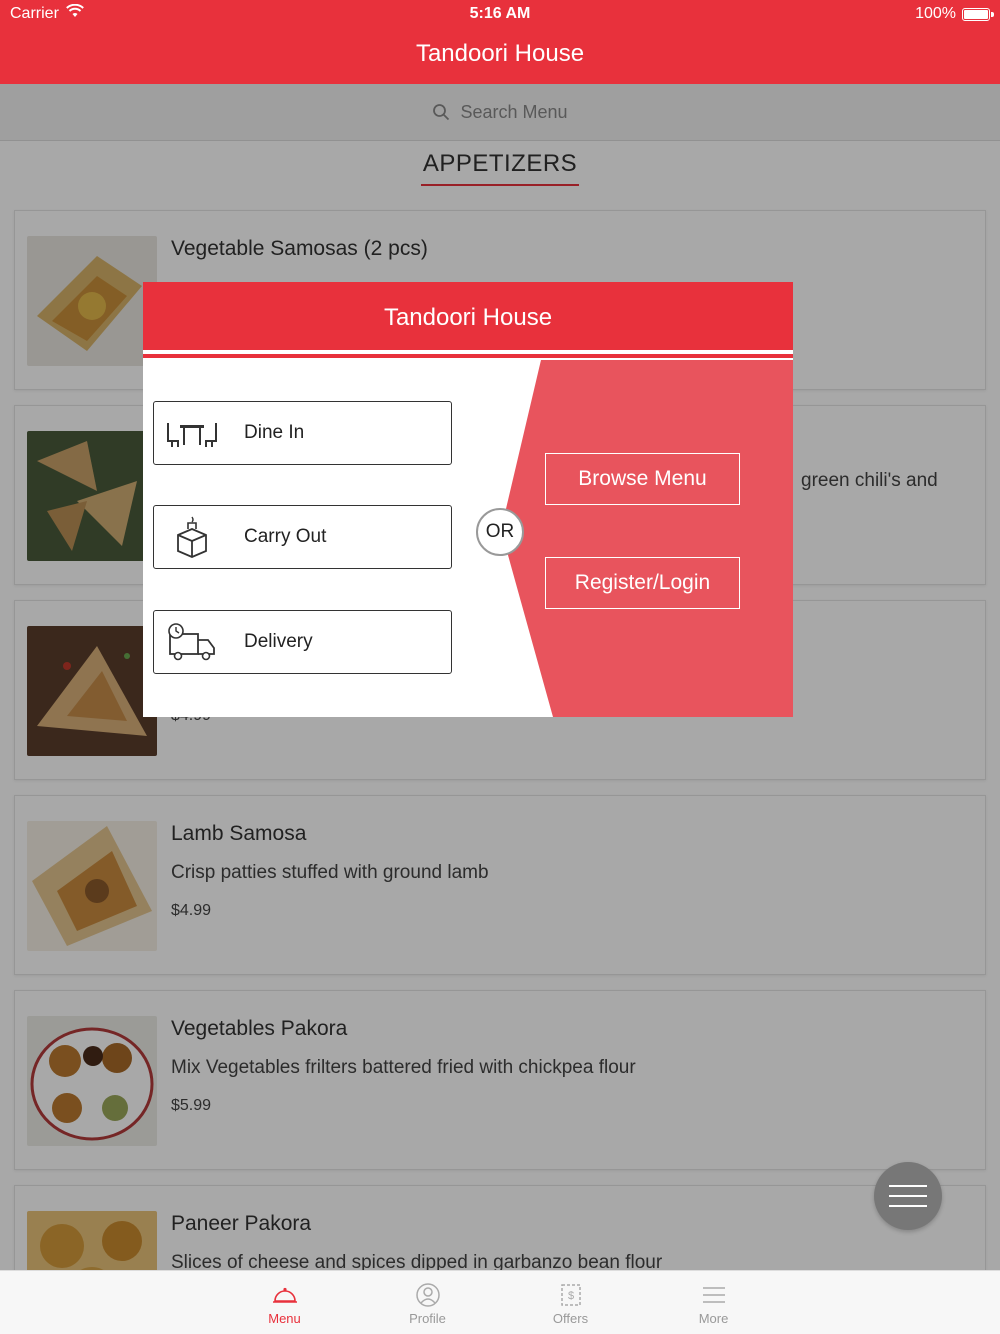 Image resolution: width=1000 pixels, height=1334 pixels. I want to click on tab-menu: Menu, so click(284, 1302).